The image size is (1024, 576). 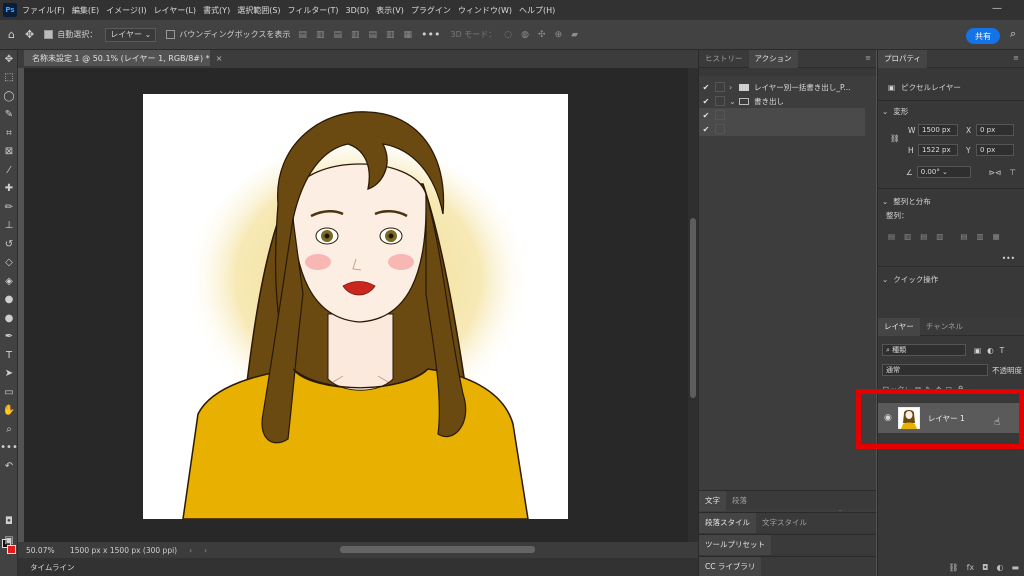 What do you see at coordinates (9, 318) in the screenshot?
I see `dodge-icon: ●` at bounding box center [9, 318].